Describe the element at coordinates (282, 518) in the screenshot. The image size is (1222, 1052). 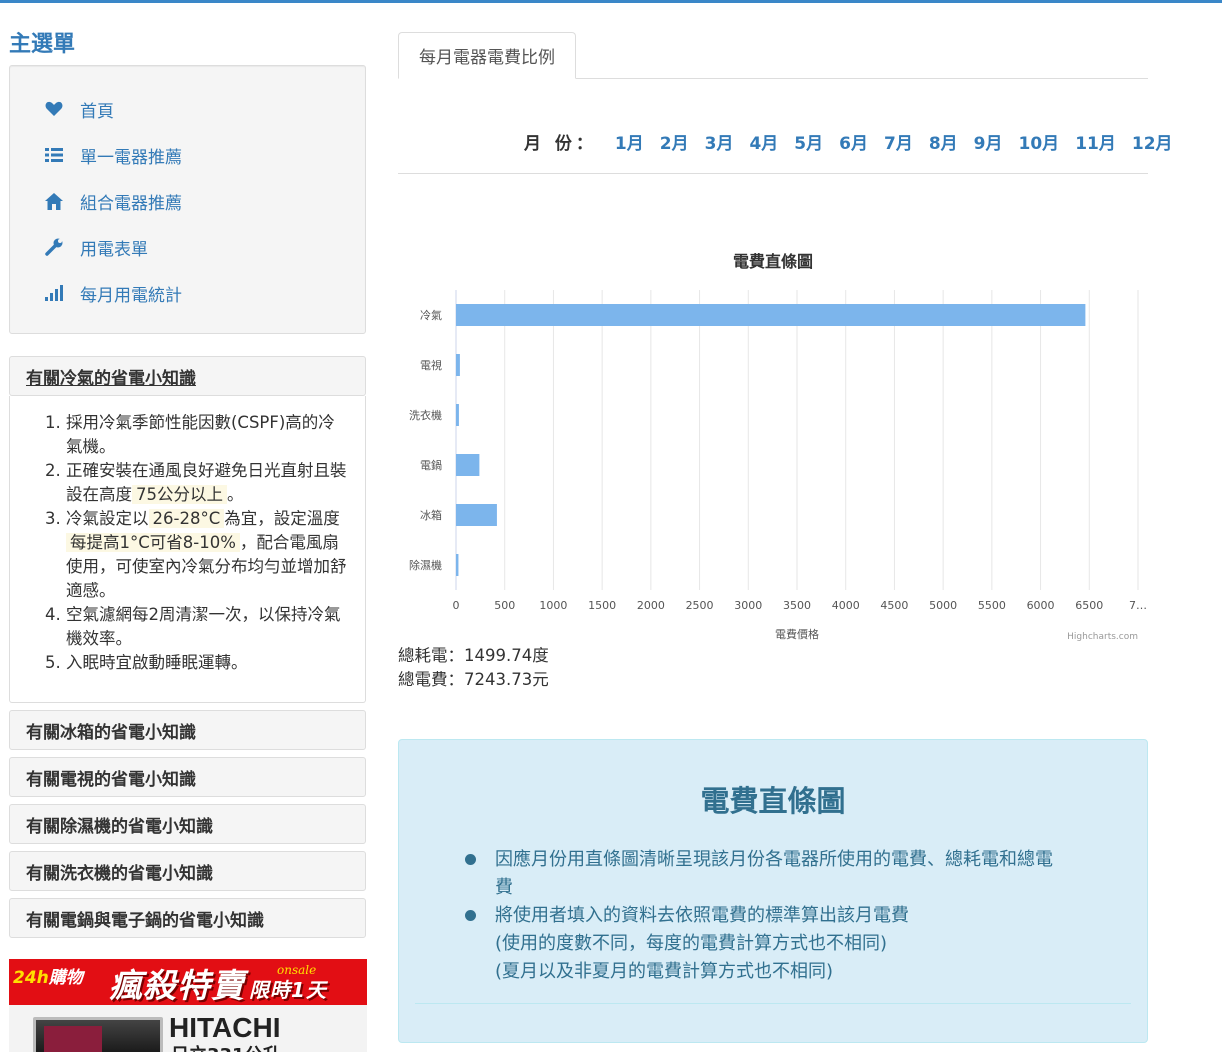
I see `tip-text: 為宜，設定溫度` at that location.